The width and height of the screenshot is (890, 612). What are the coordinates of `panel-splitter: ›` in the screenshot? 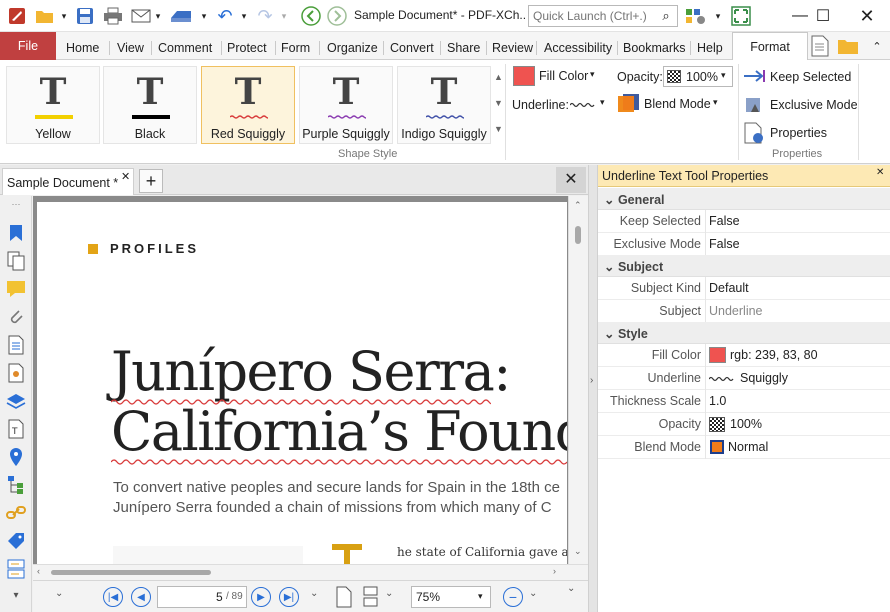 It's located at (593, 388).